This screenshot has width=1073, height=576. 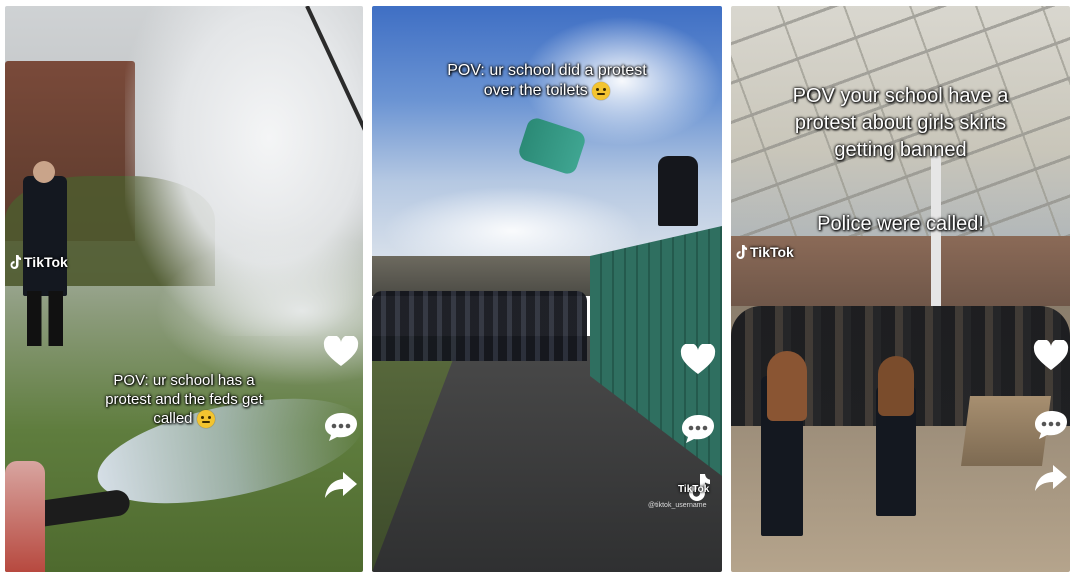 I want to click on caption-line-with-emoji: called, so click(x=184, y=419).